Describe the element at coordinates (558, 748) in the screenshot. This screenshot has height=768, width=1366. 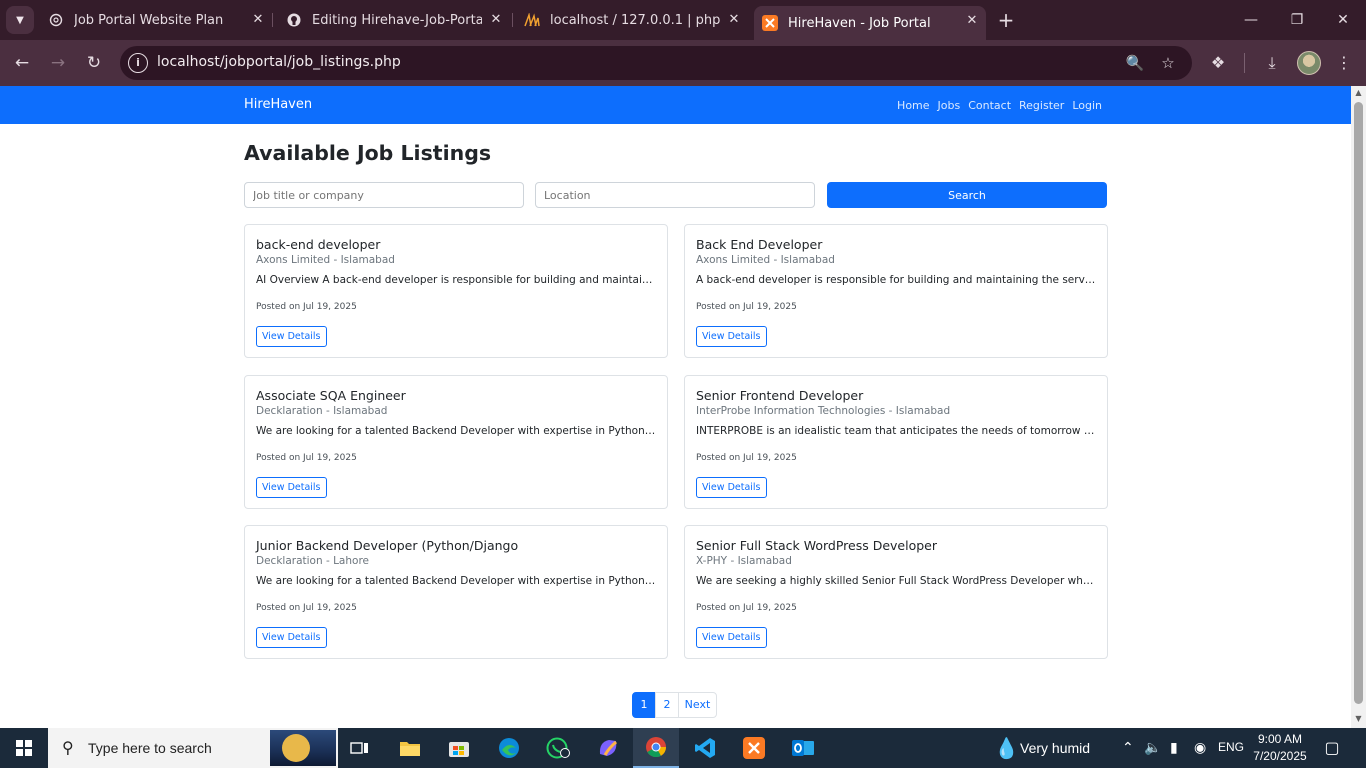
I see `whatsapp-icon` at that location.